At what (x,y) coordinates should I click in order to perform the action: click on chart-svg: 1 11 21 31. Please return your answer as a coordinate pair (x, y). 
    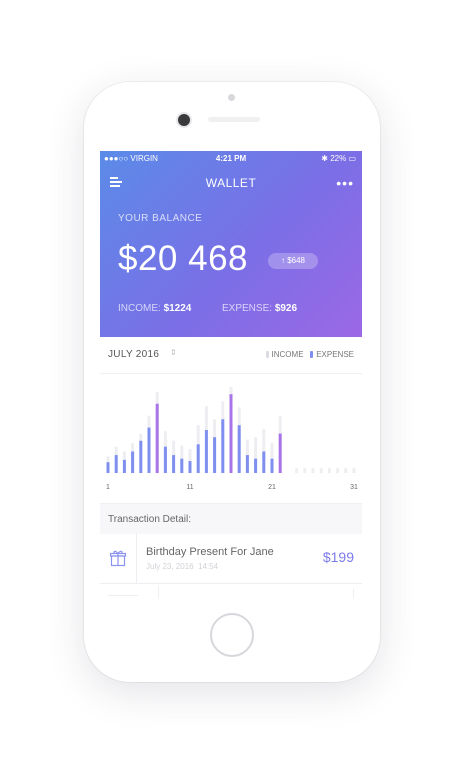
    Looking at the image, I should click on (232, 439).